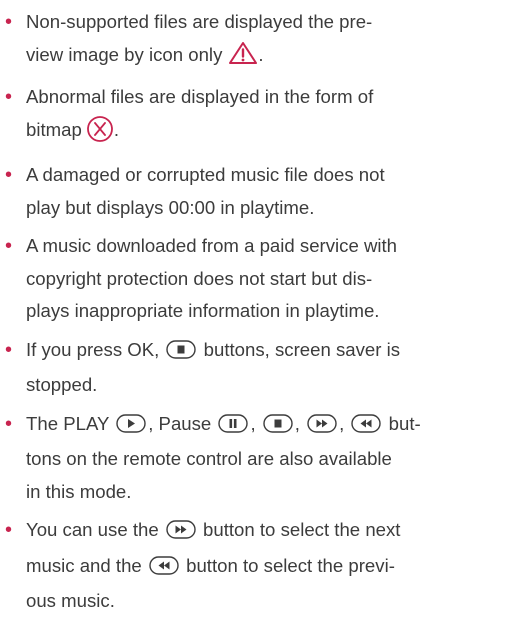 This screenshot has height=624, width=509. Describe the element at coordinates (100, 134) in the screenshot. I see `circled-x-icon` at that location.